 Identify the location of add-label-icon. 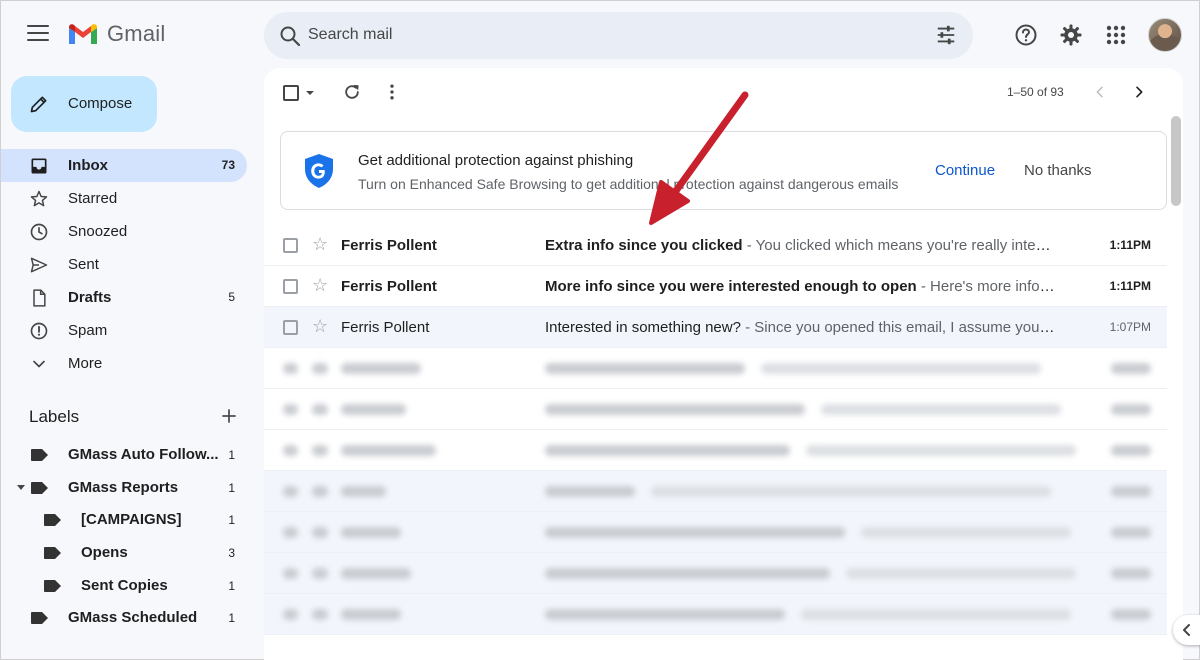
(229, 416).